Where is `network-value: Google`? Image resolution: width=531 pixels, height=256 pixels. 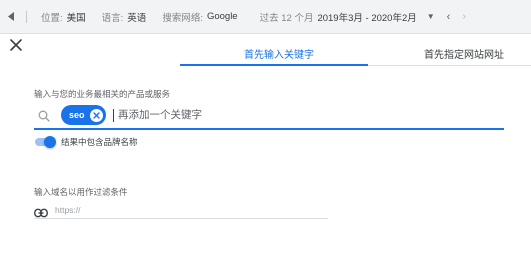 network-value: Google is located at coordinates (222, 16).